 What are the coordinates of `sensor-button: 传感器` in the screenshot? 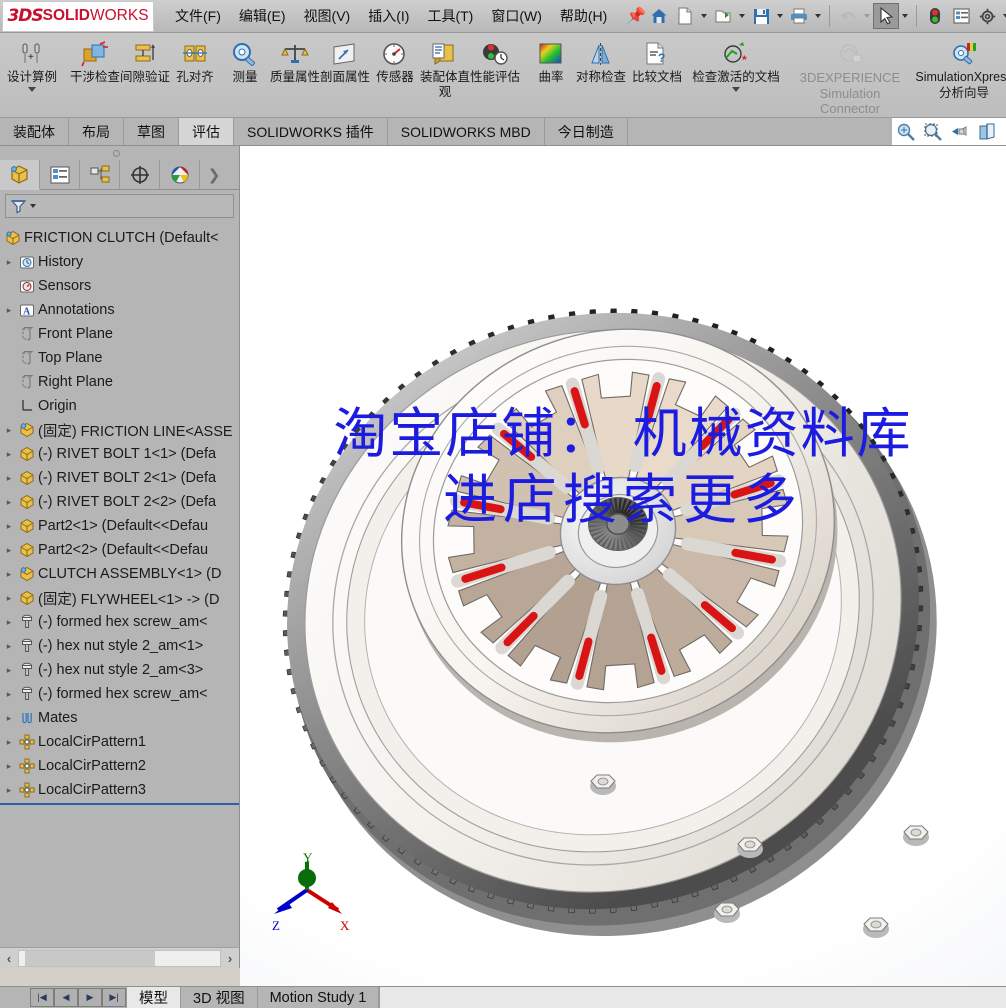 It's located at (395, 60).